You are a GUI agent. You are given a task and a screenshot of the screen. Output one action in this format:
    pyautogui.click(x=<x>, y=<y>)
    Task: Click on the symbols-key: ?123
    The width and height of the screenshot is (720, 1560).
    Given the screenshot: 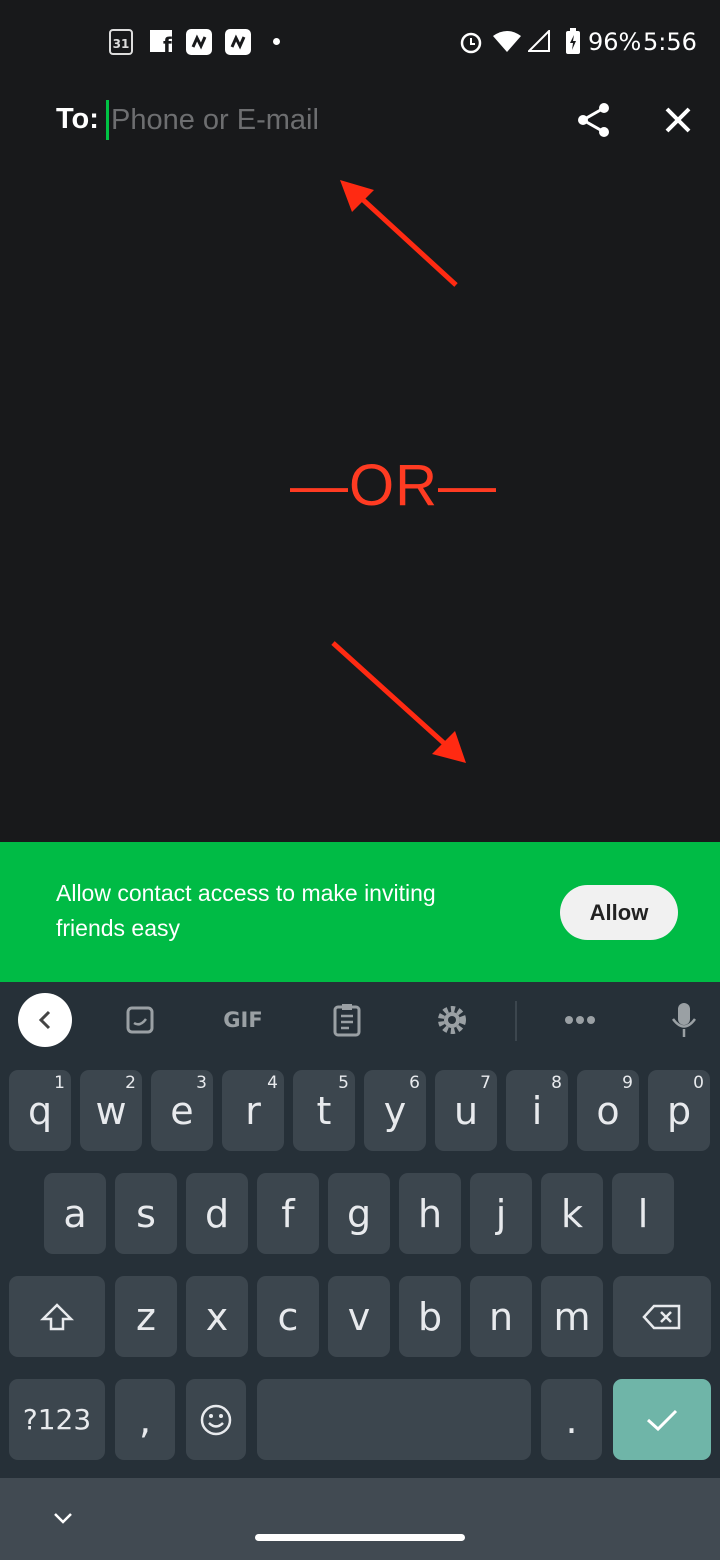 What is the action you would take?
    pyautogui.click(x=57, y=1419)
    